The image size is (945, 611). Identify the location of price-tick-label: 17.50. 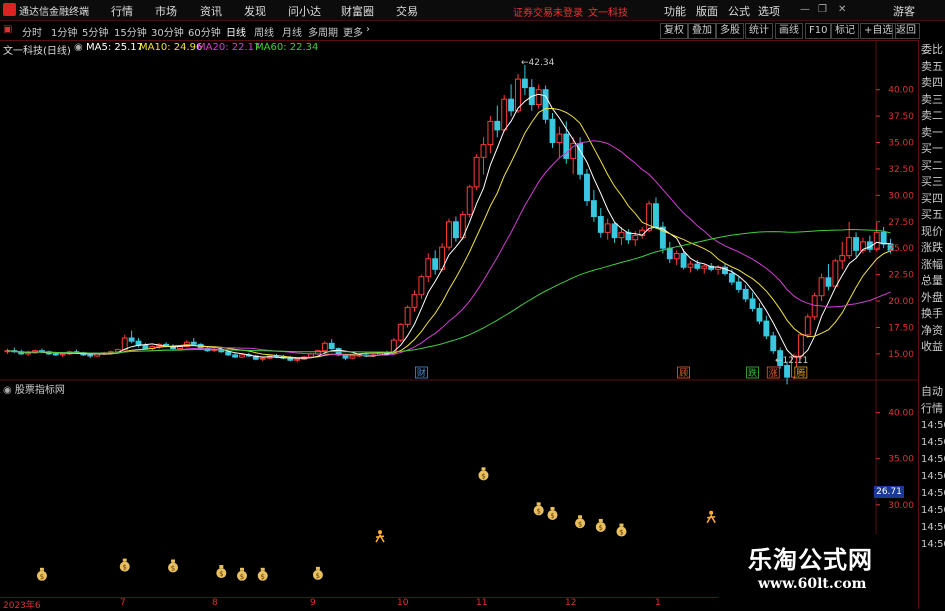
(901, 328).